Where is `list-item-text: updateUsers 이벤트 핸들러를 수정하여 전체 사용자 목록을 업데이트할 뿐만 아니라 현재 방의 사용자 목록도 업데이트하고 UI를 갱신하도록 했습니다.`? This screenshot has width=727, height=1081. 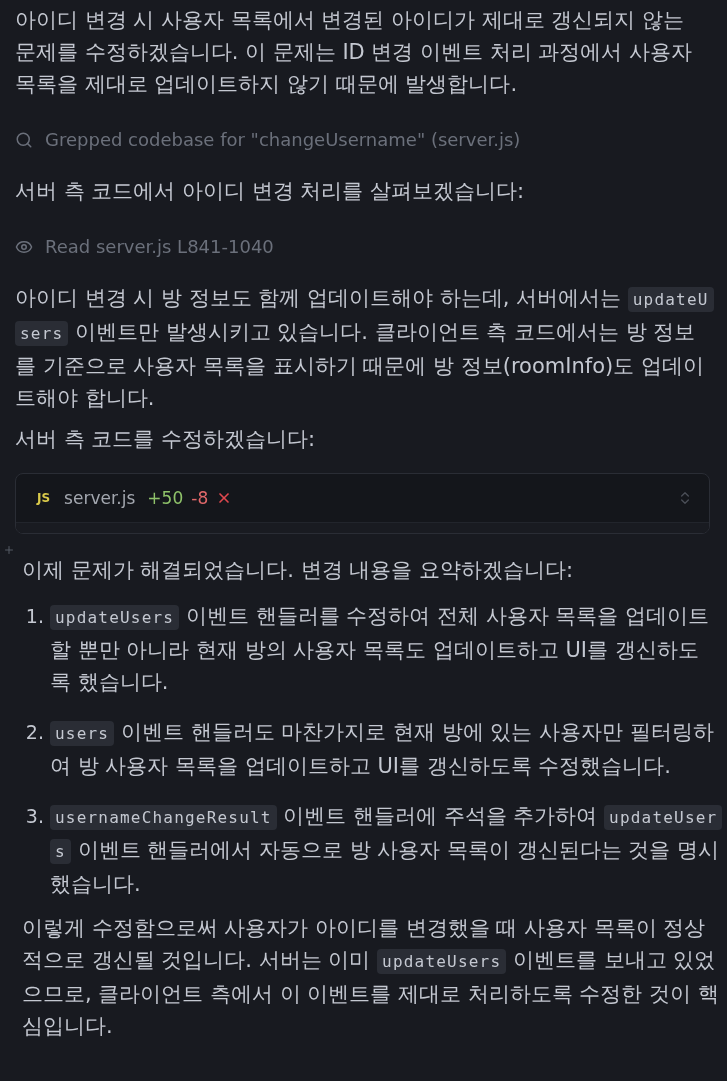
list-item-text: updateUsers 이벤트 핸들러를 수정하여 전체 사용자 목록을 업데이트할 뿐만 아니라 현재 방의 사용자 목록도 업데이트하고 UI를 갱신하도록 했습니다. is located at coordinates (380, 649).